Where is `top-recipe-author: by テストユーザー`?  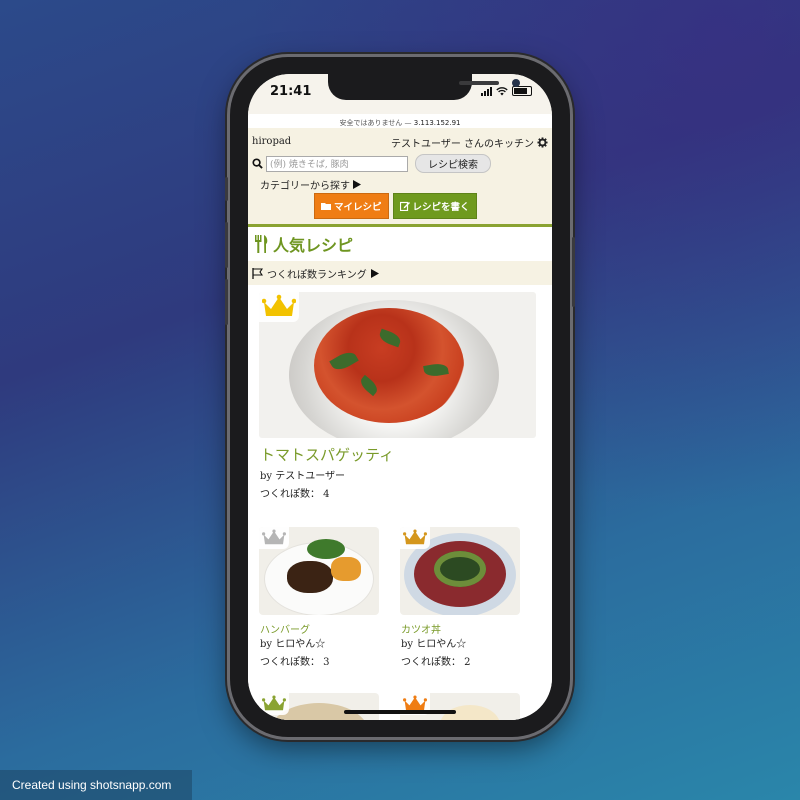
top-recipe-author: by テストユーザー is located at coordinates (302, 477).